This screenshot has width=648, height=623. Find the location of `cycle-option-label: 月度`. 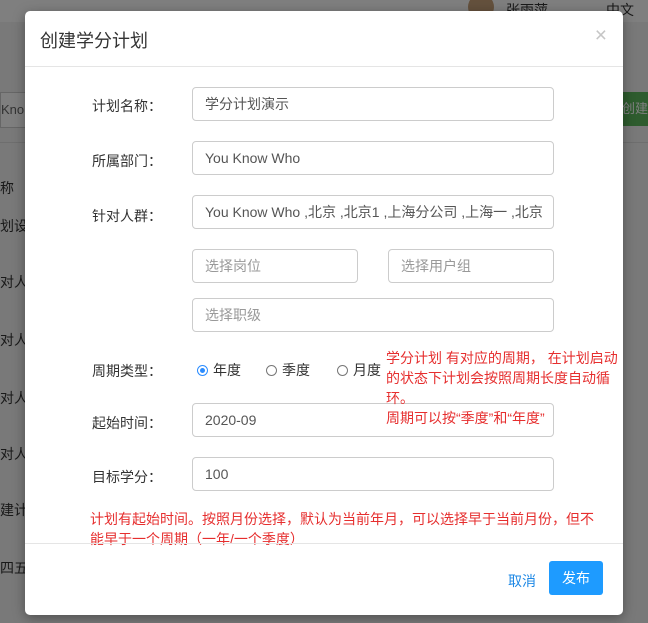

cycle-option-label: 月度 is located at coordinates (367, 370).